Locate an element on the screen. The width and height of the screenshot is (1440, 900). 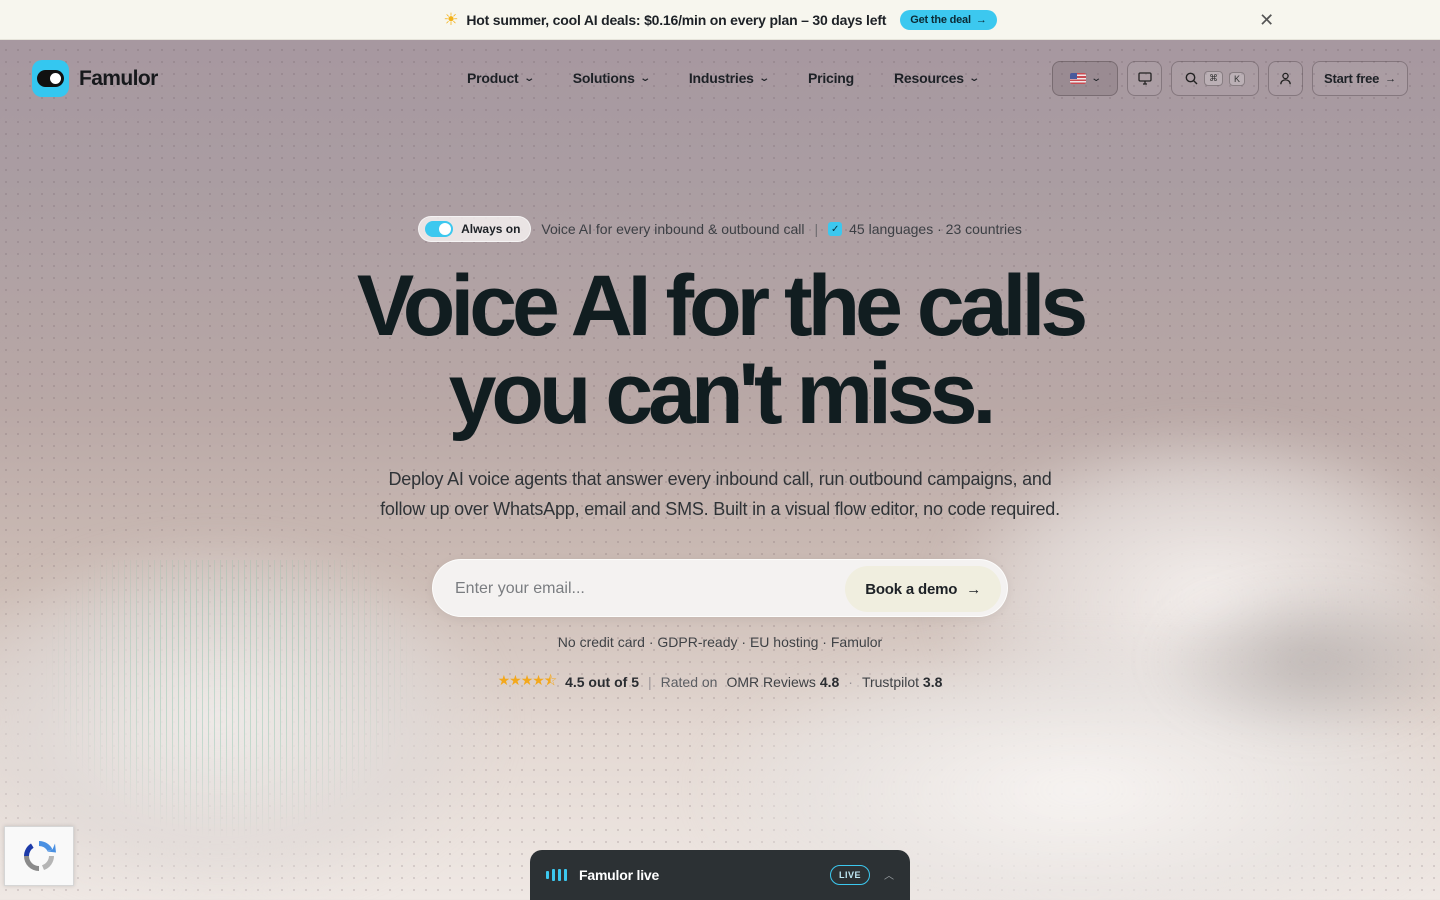
nav-actions: ⌄ ⌘ K Start free → is located at coordinates (1230, 78).